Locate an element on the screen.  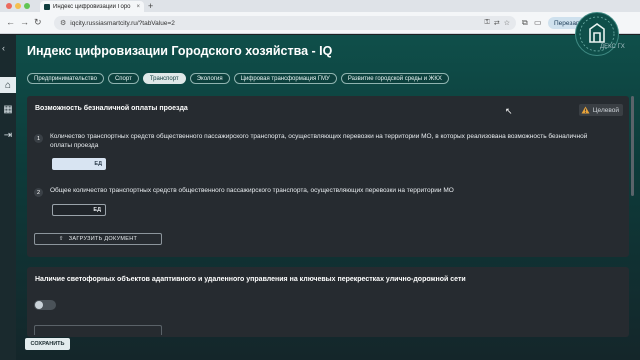
translate-icon: ⇄ is located at coordinates (497, 23).